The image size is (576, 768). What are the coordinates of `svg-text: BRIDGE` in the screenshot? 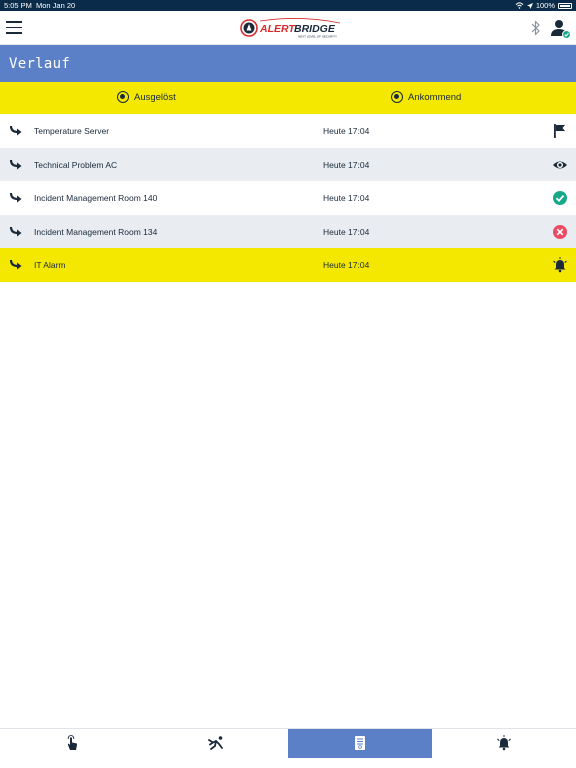 It's located at (315, 29).